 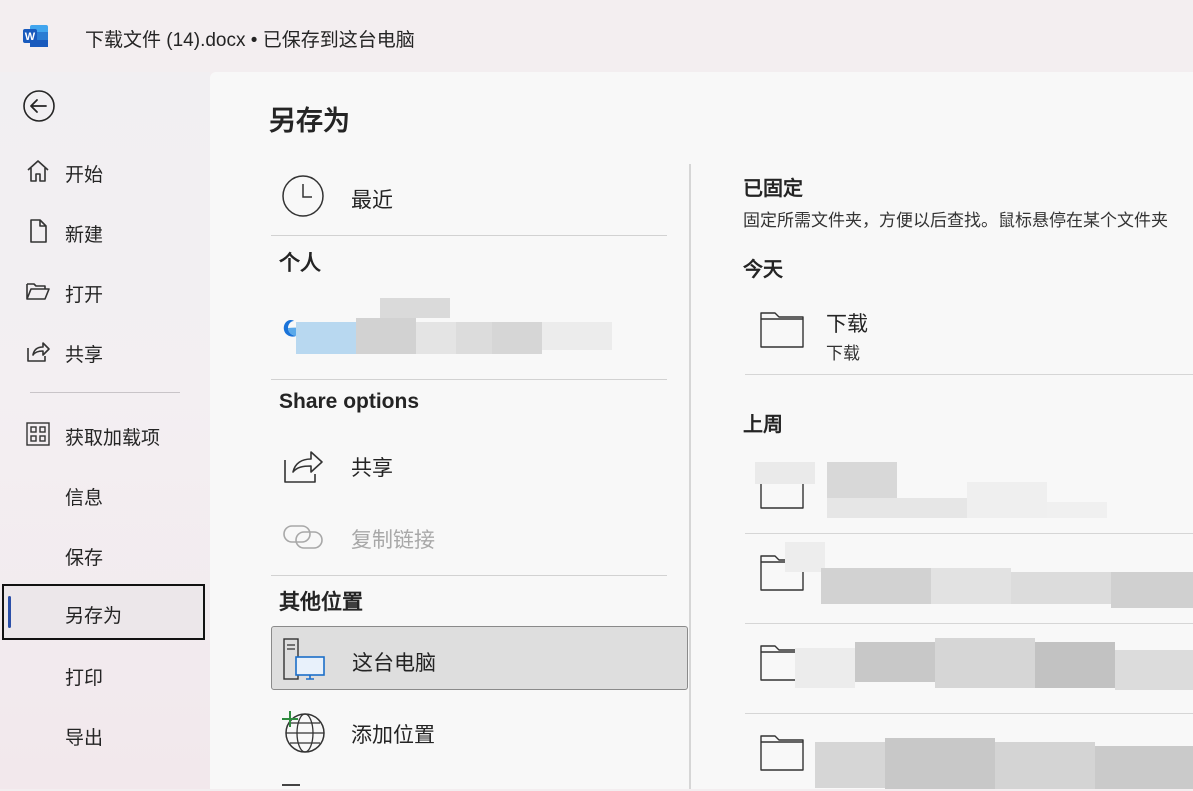 What do you see at coordinates (38, 434) in the screenshot?
I see `add-ins-grid-icon` at bounding box center [38, 434].